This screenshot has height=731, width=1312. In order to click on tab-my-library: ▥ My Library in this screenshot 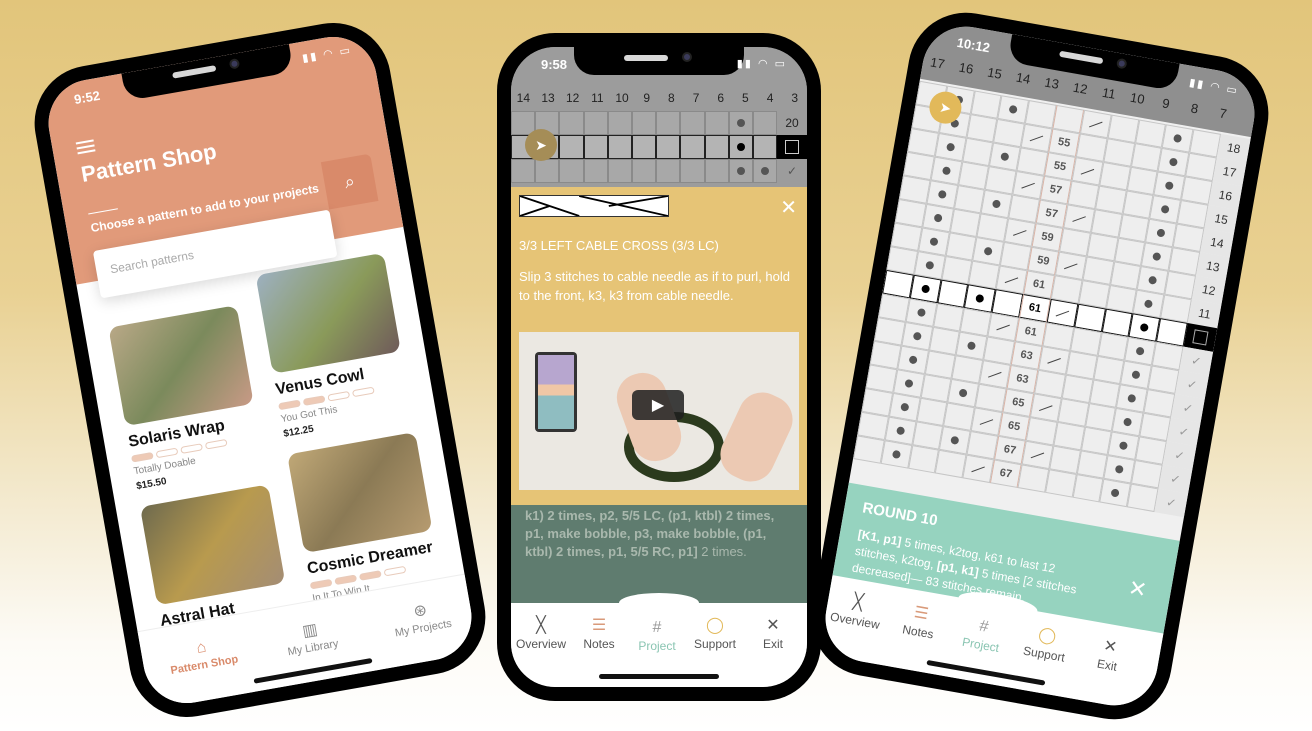, I will do `click(311, 637)`.